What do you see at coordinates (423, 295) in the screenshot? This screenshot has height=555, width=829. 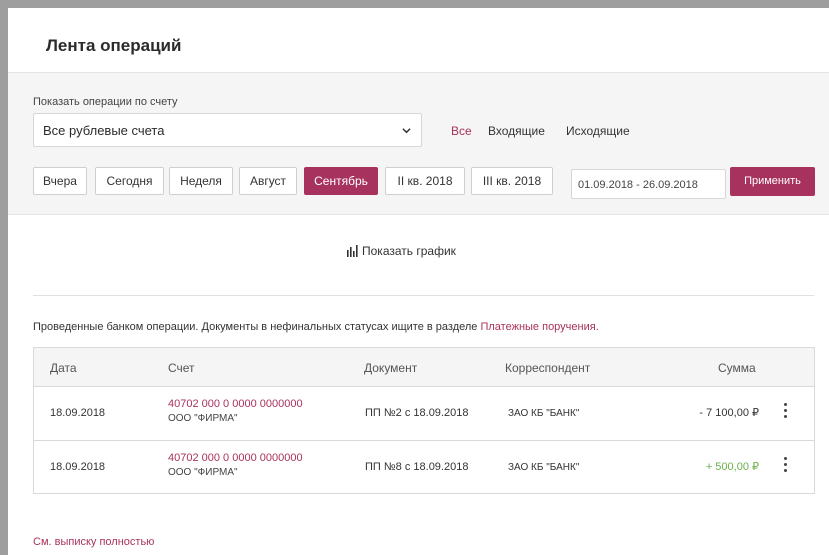 I see `section-divider` at bounding box center [423, 295].